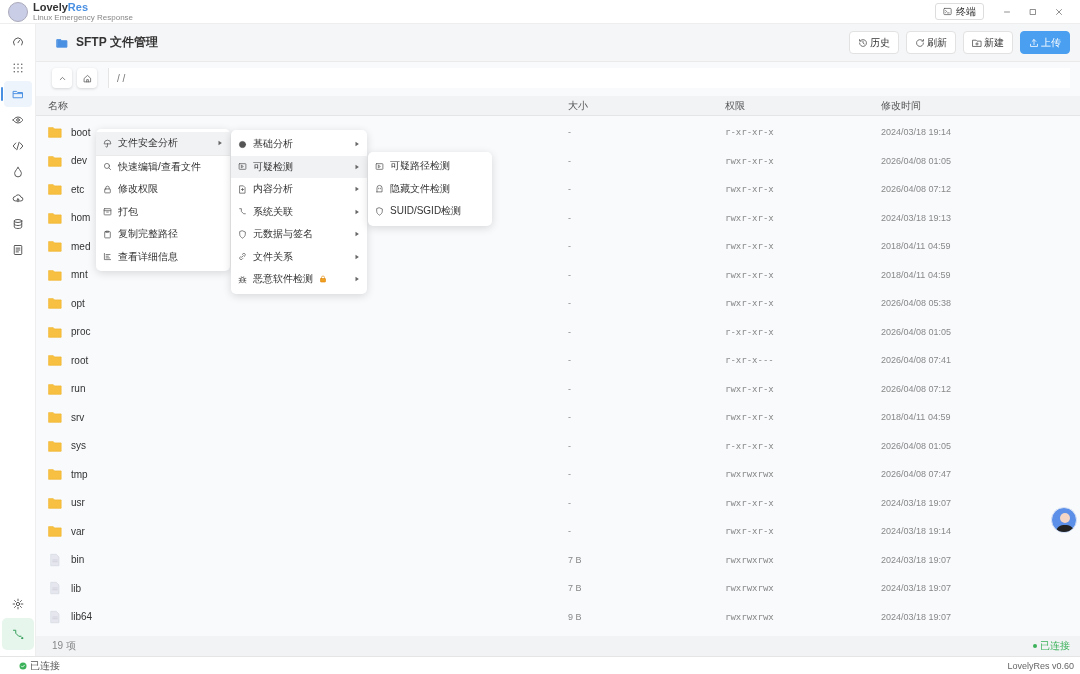 The height and width of the screenshot is (674, 1080). I want to click on disc-icon, so click(242, 144).